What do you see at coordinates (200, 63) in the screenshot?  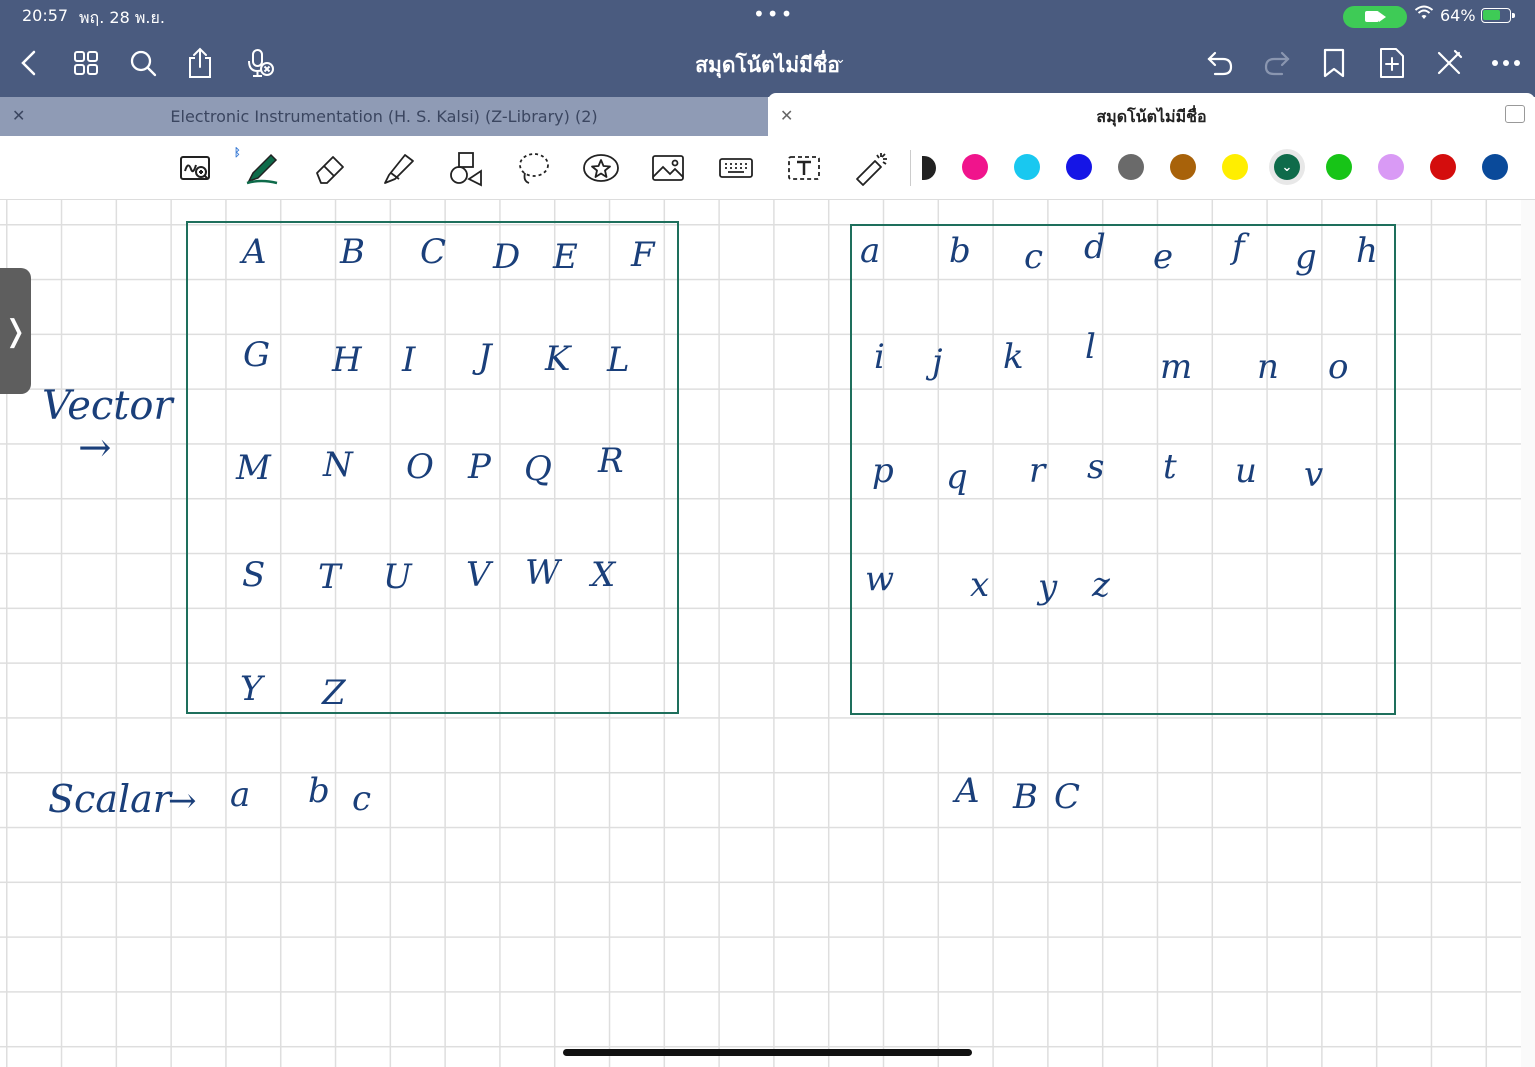 I see `share-icon` at bounding box center [200, 63].